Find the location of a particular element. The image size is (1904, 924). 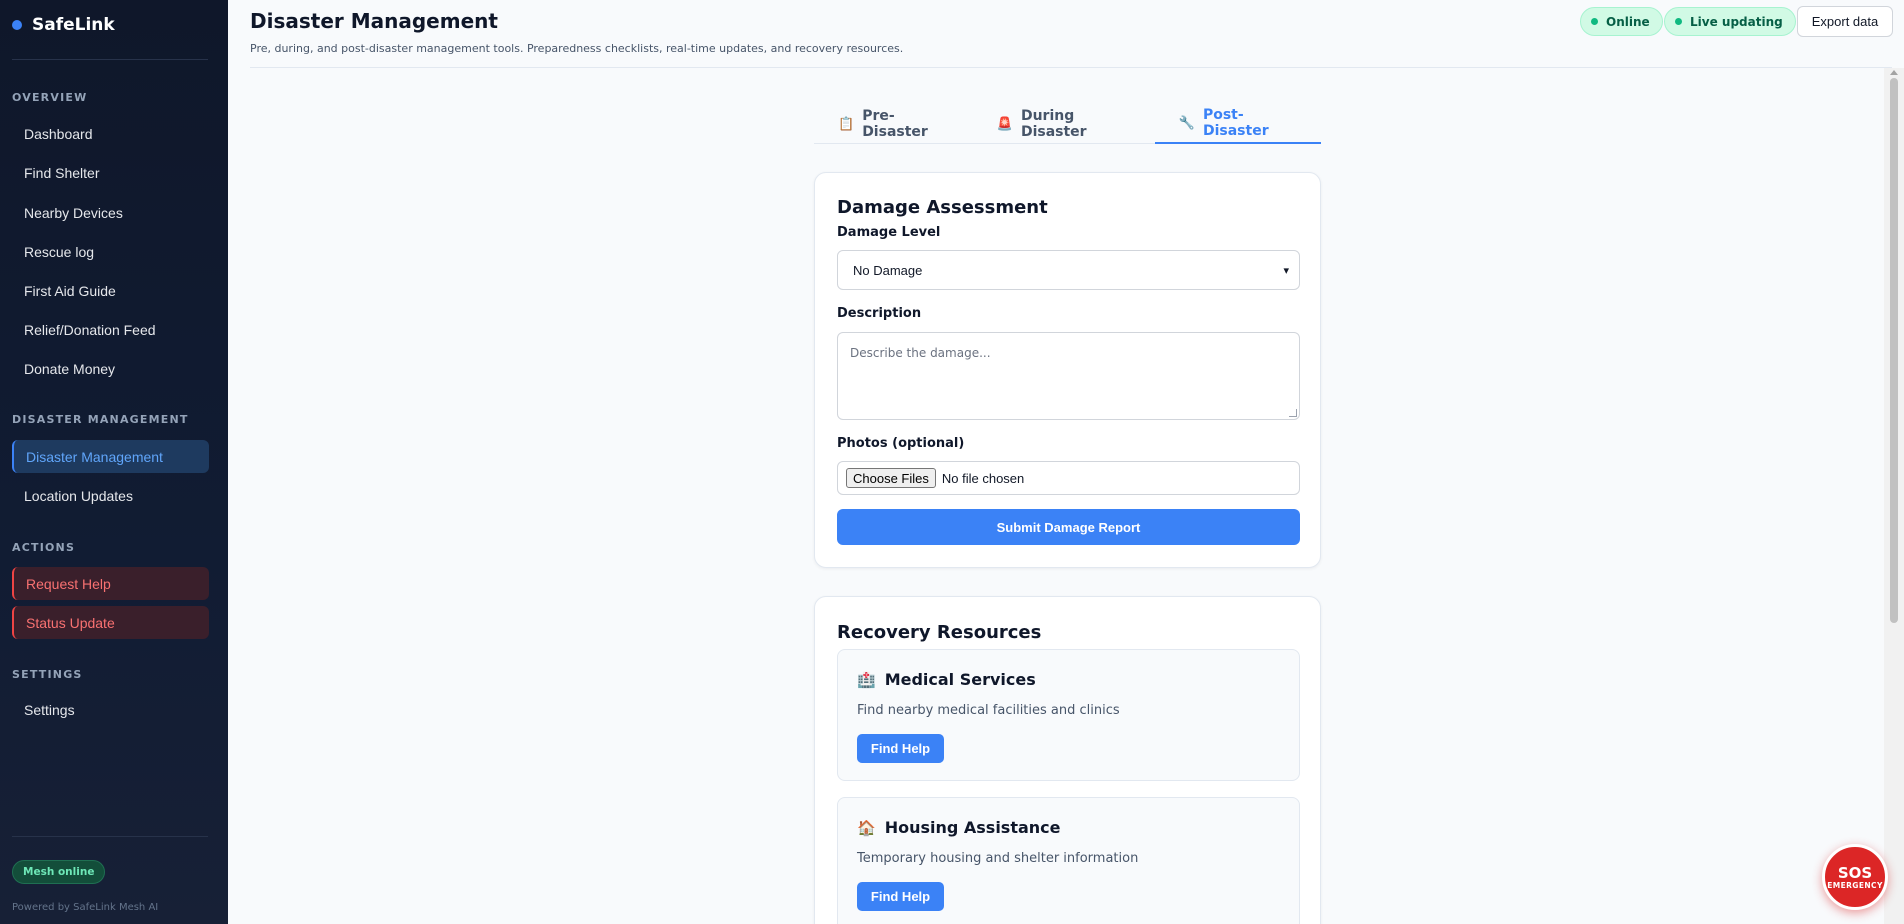

live-updating-label: Live updating is located at coordinates (1736, 21).